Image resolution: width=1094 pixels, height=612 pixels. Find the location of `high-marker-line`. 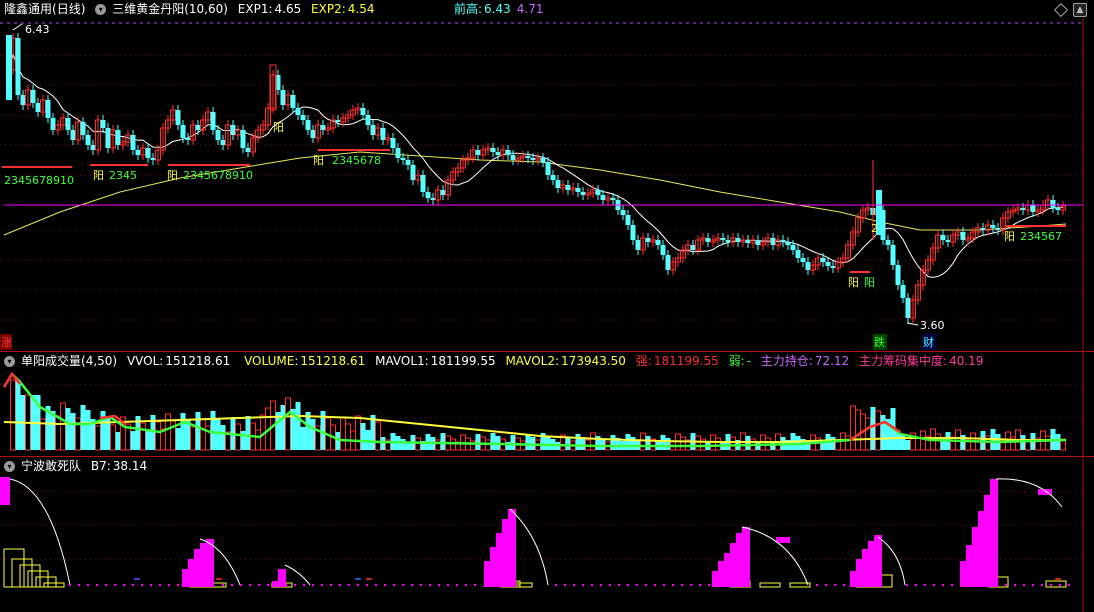

high-marker-line is located at coordinates (17, 27).